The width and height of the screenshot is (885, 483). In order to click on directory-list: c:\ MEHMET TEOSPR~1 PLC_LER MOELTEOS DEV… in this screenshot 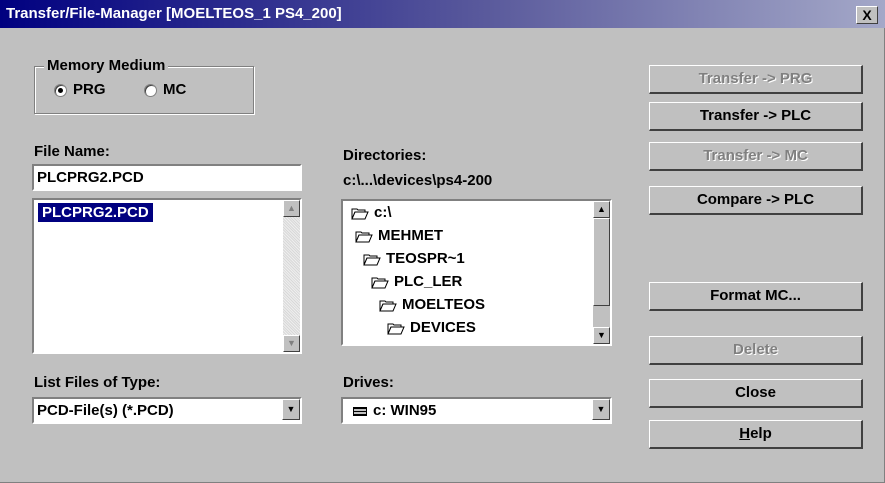, I will do `click(476, 272)`.